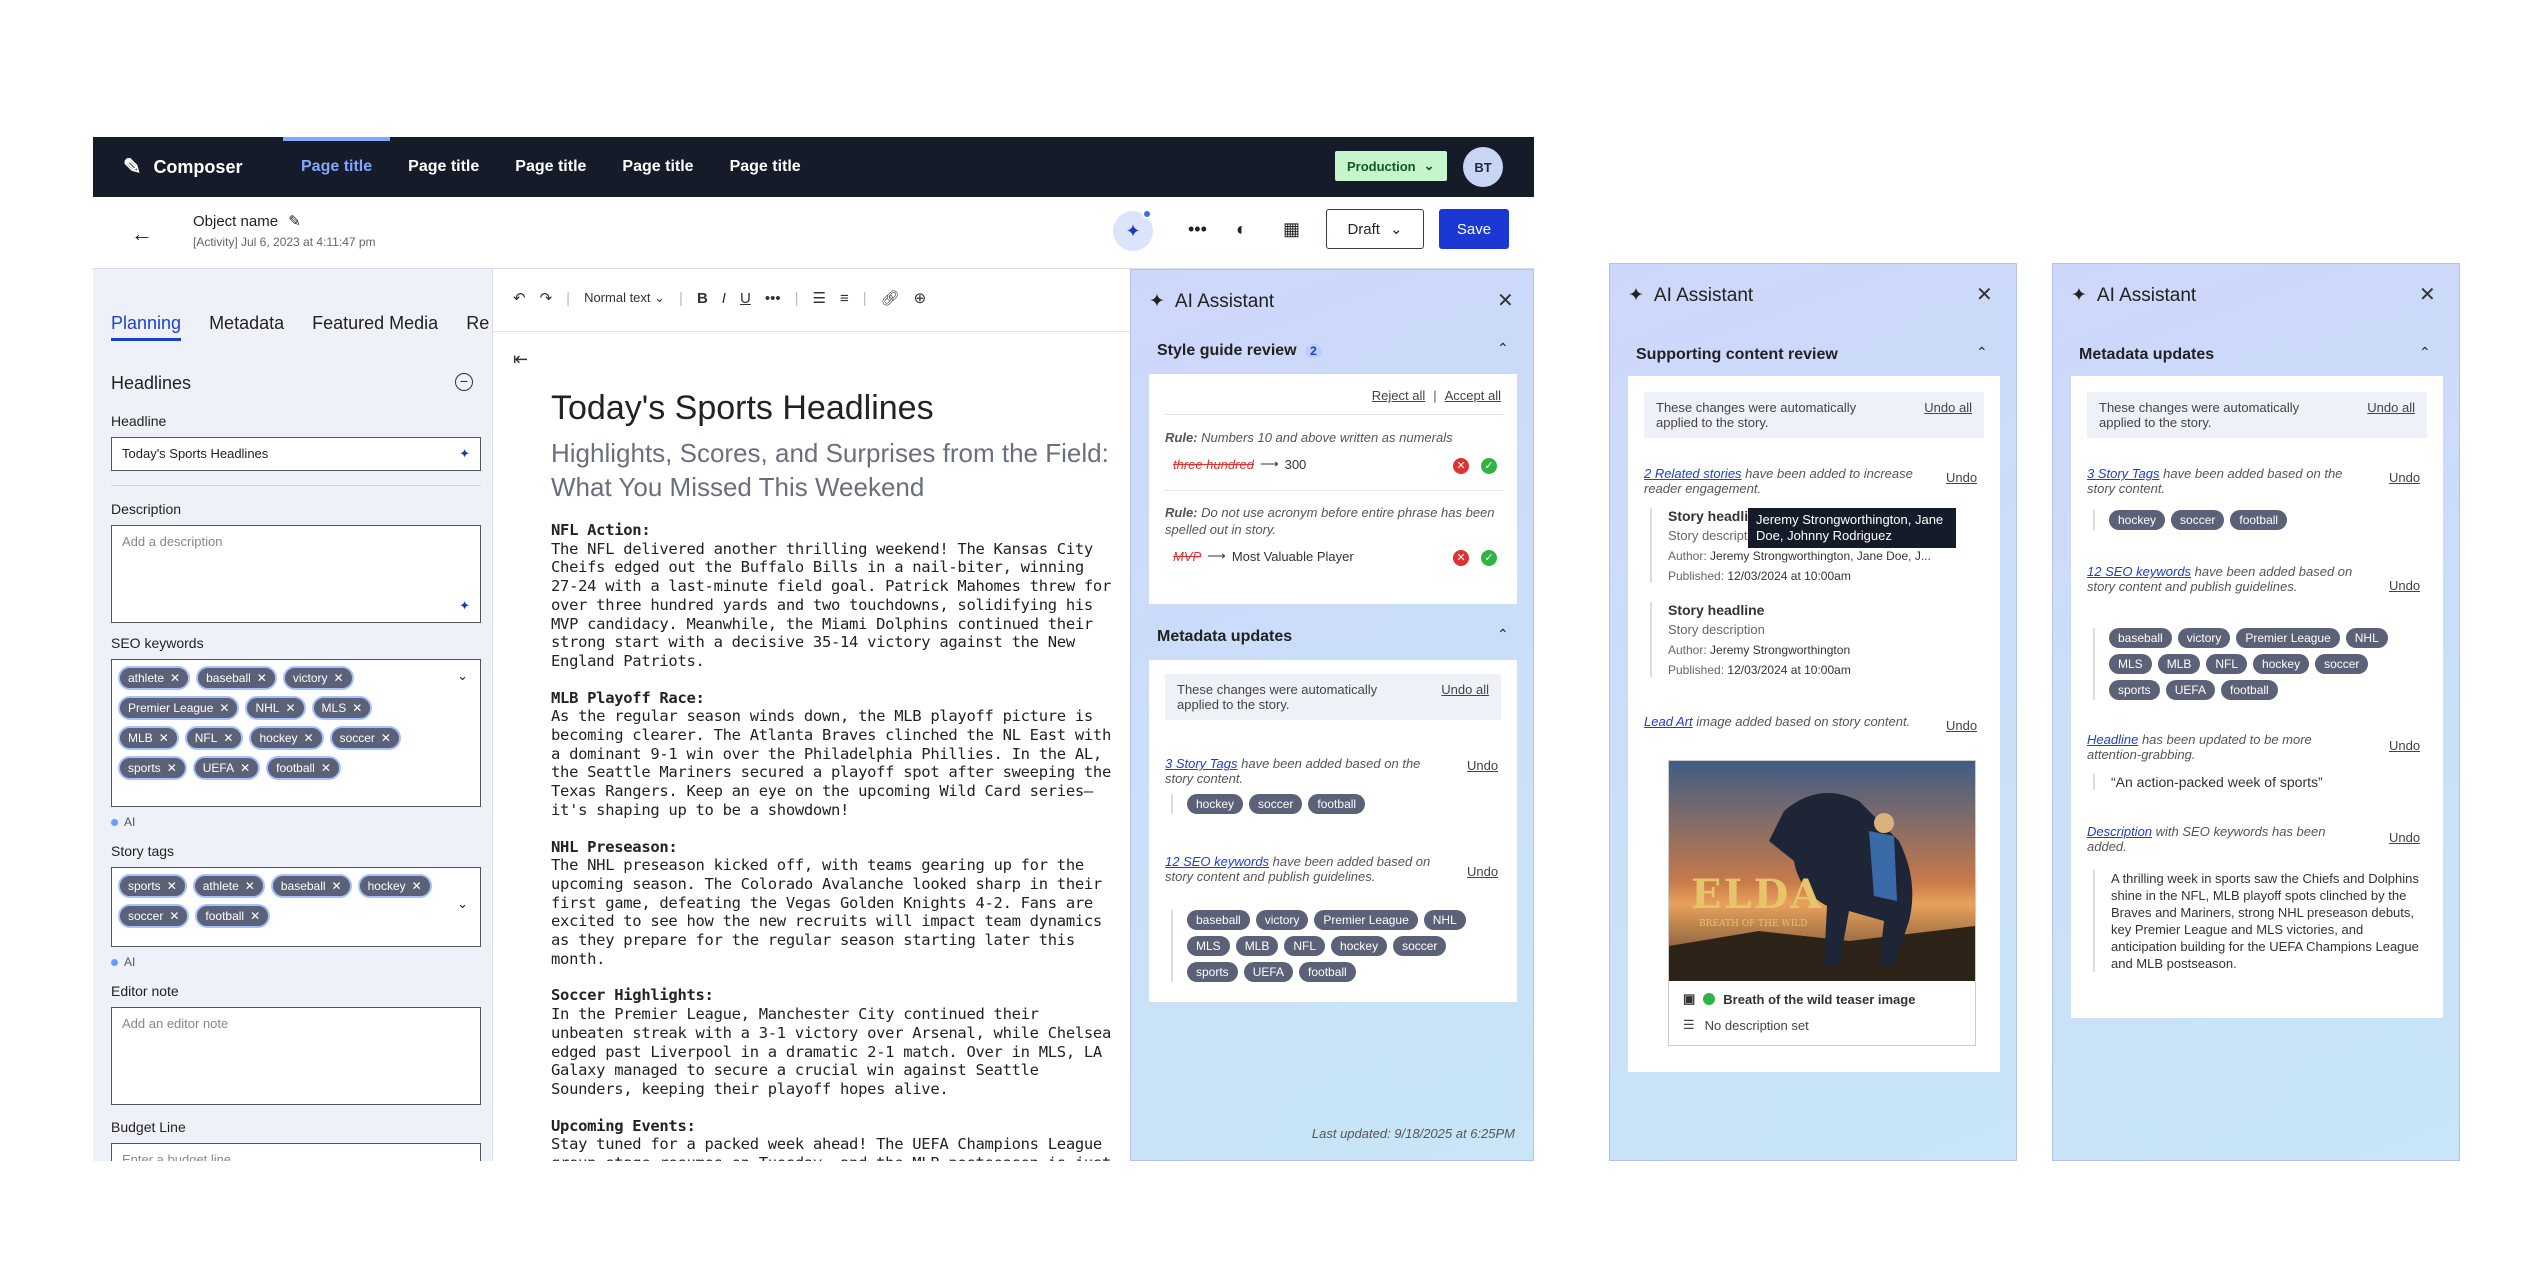 Image resolution: width=2525 pixels, height=1261 pixels. What do you see at coordinates (1483, 167) in the screenshot?
I see `user-avatar: BT` at bounding box center [1483, 167].